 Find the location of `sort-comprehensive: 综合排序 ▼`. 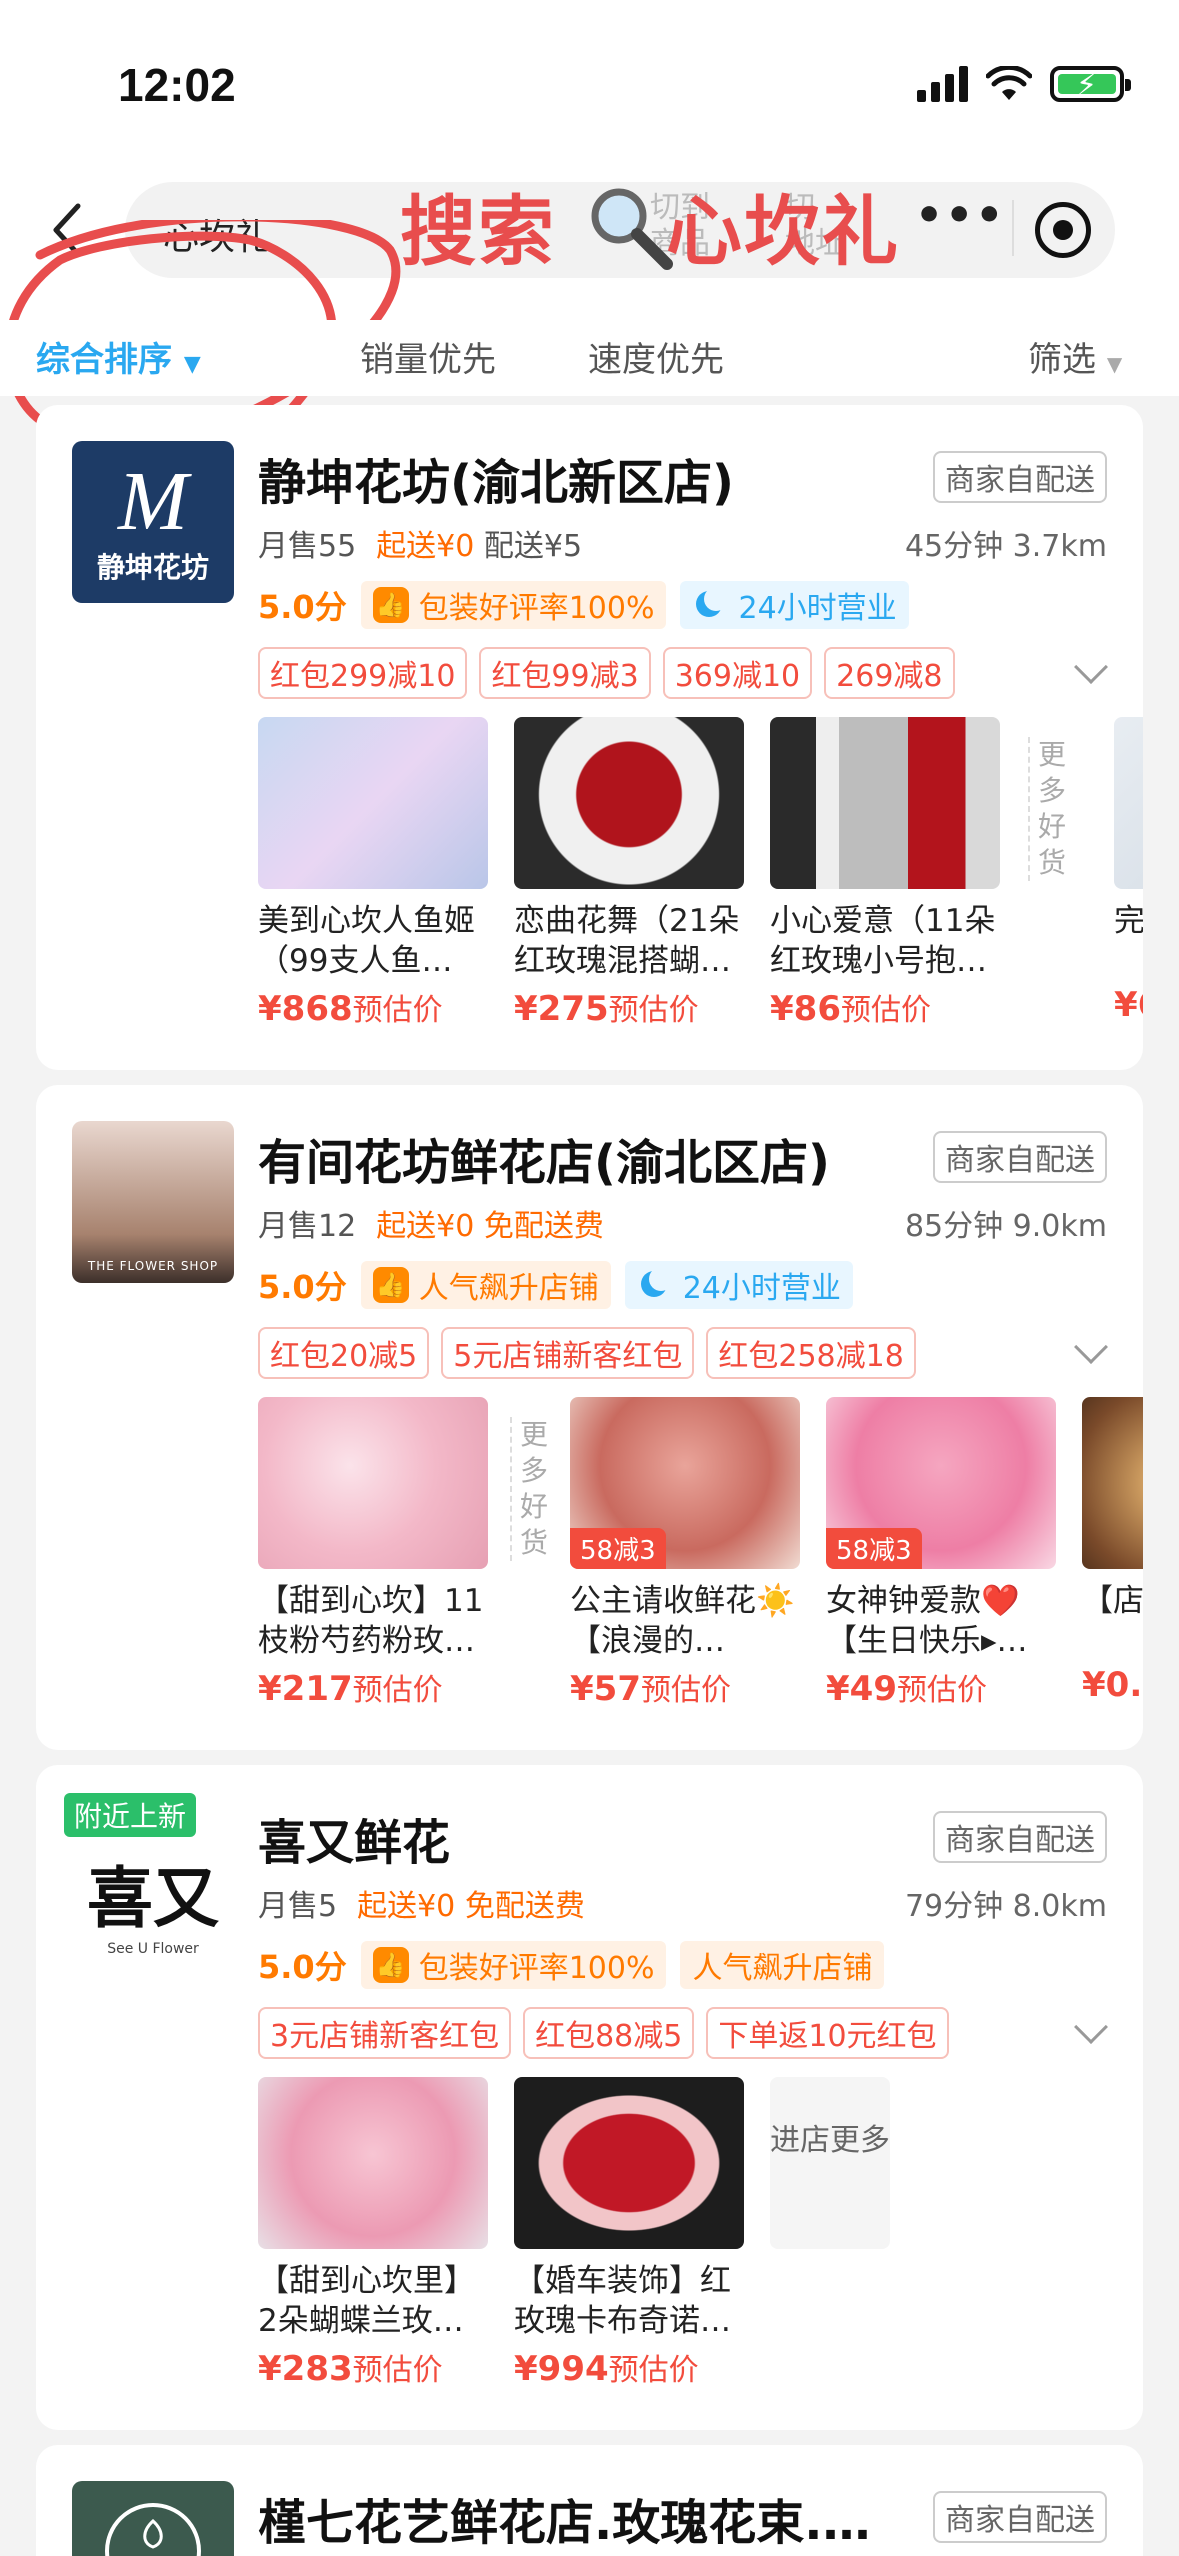

sort-comprehensive: 综合排序 ▼ is located at coordinates (118, 356).